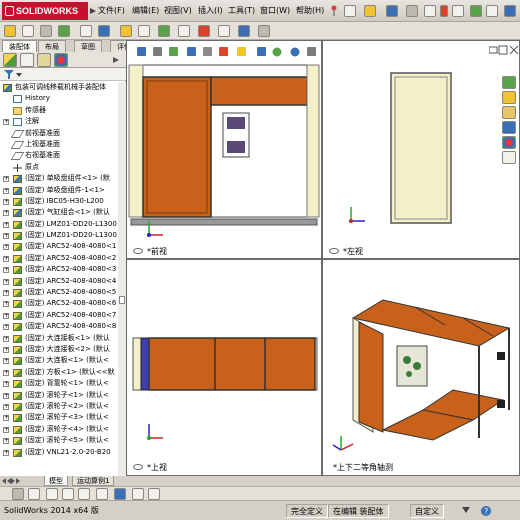 The height and width of the screenshot is (520, 520). What do you see at coordinates (63, 406) in the screenshot?
I see `tree-item: + (固定) 滚轮子<2> (默认<` at bounding box center [63, 406].